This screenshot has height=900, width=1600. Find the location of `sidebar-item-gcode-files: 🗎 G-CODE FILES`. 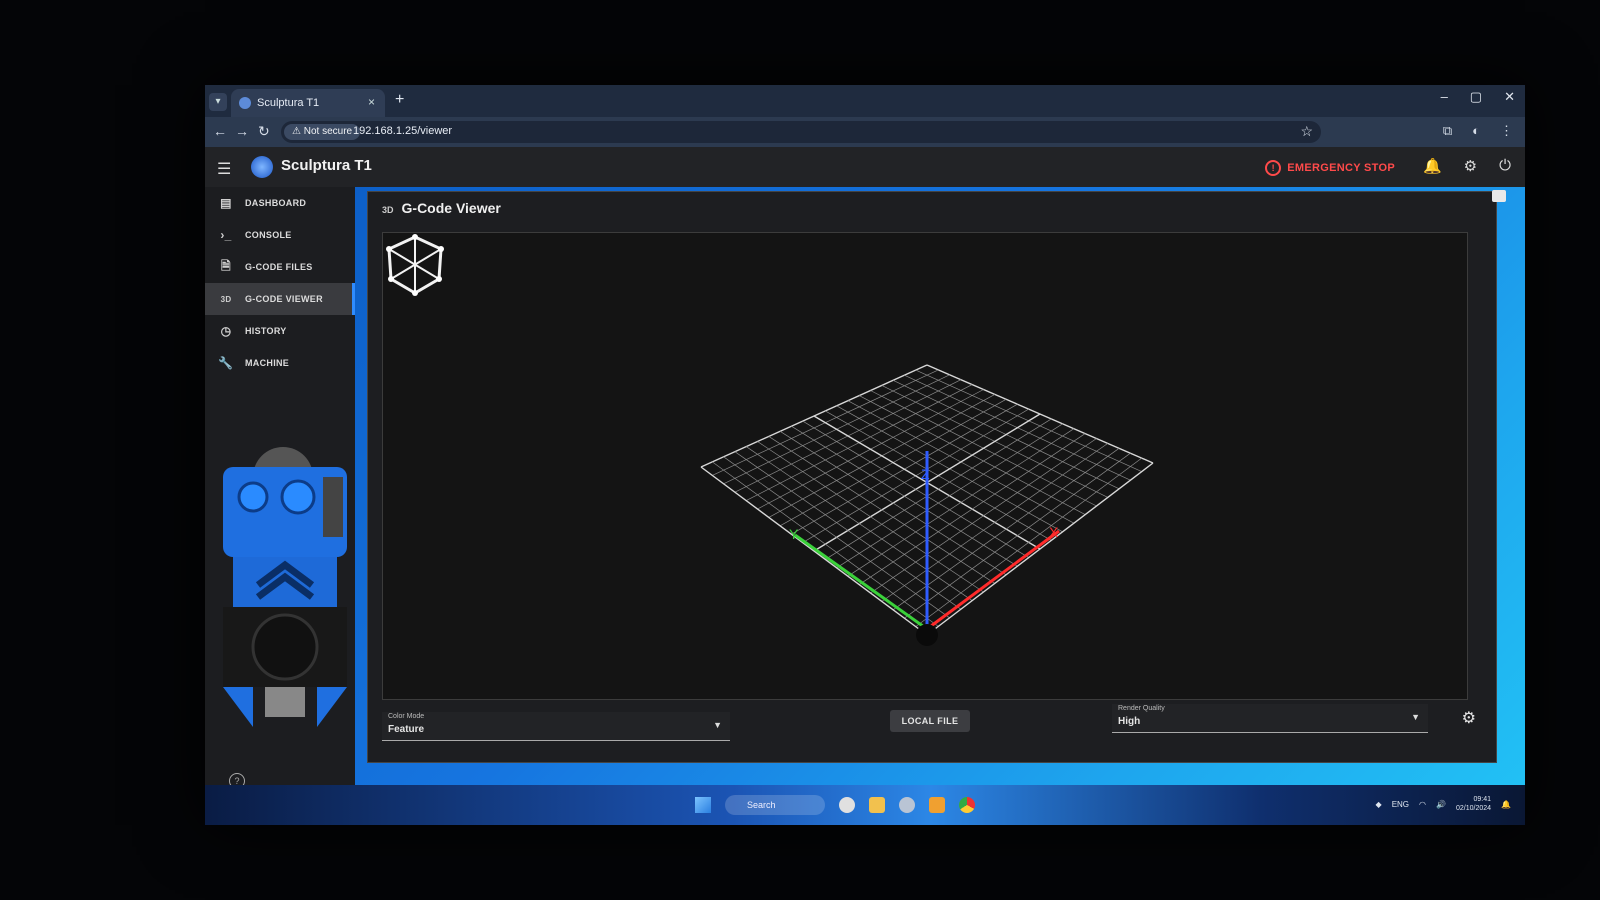

sidebar-item-gcode-files: 🗎 G-CODE FILES is located at coordinates (280, 267).